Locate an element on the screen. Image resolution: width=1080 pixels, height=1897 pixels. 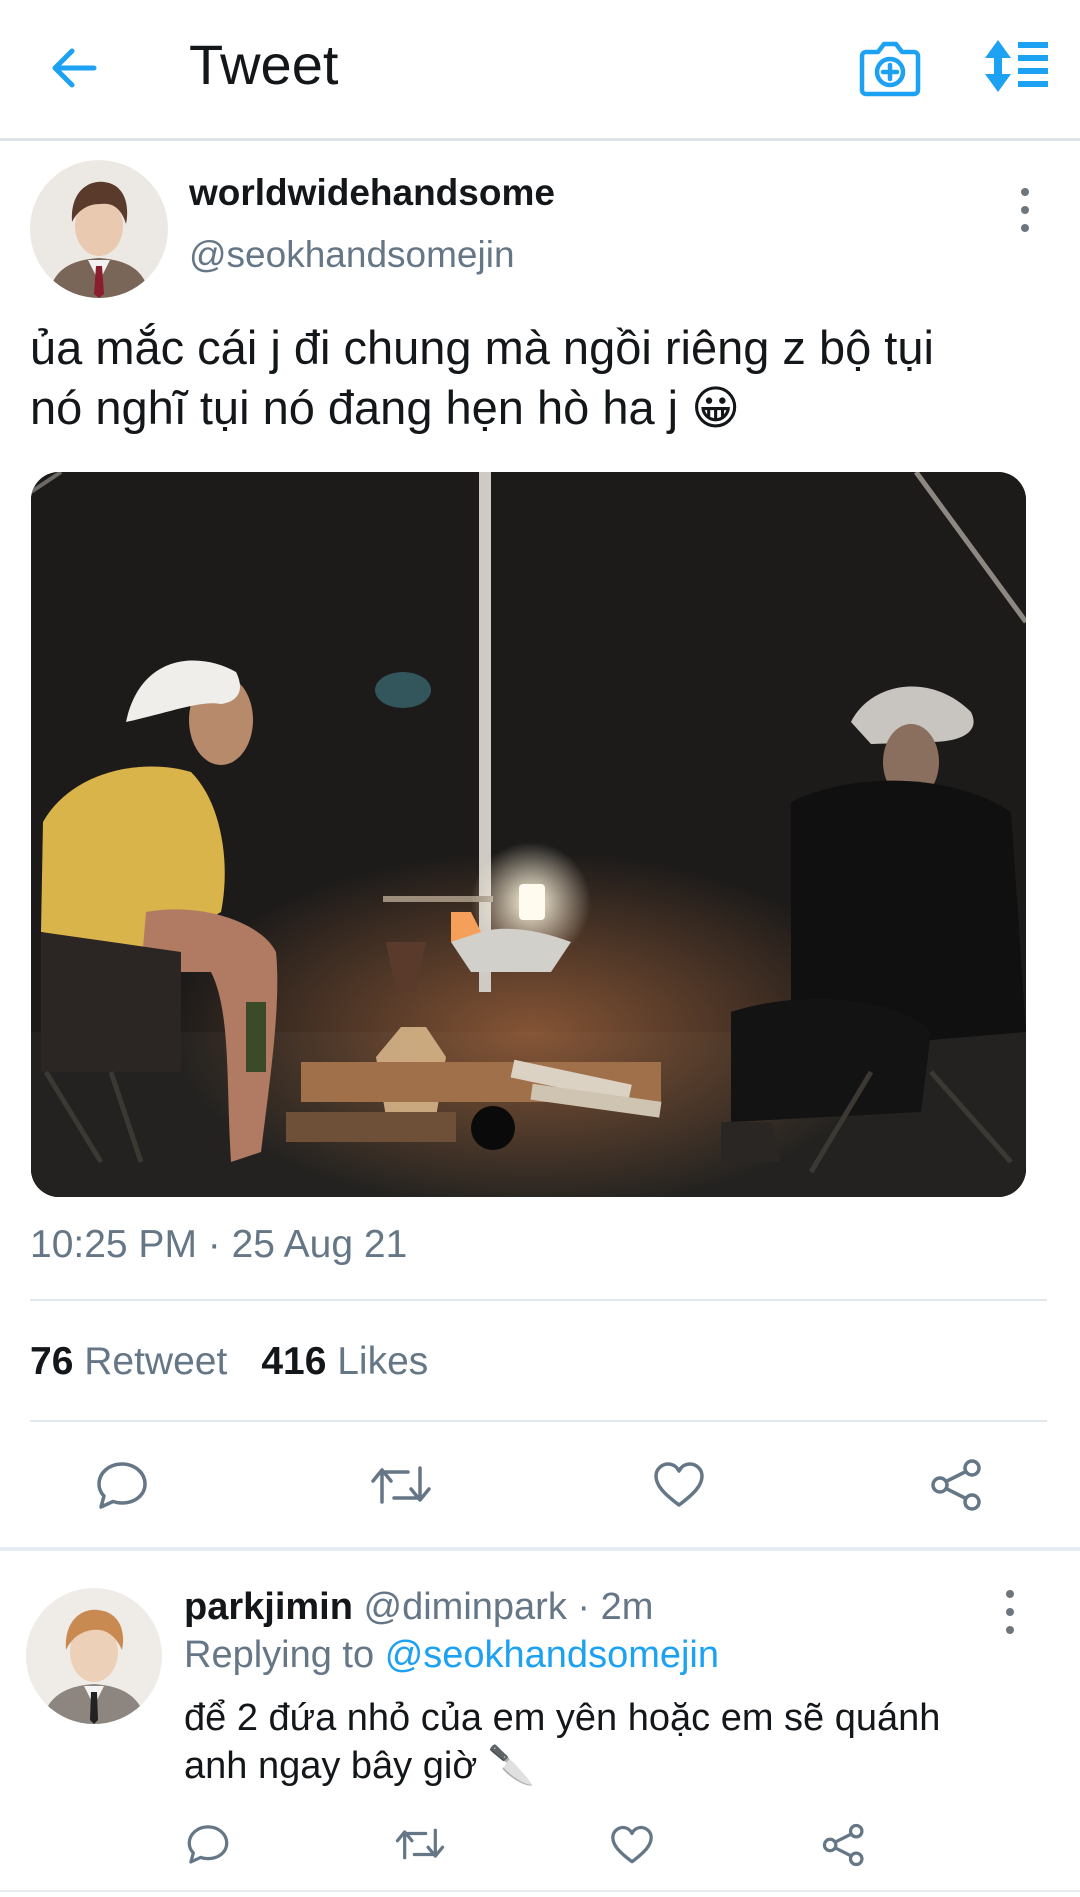
top-bar: Tweet is located at coordinates (540, 70).